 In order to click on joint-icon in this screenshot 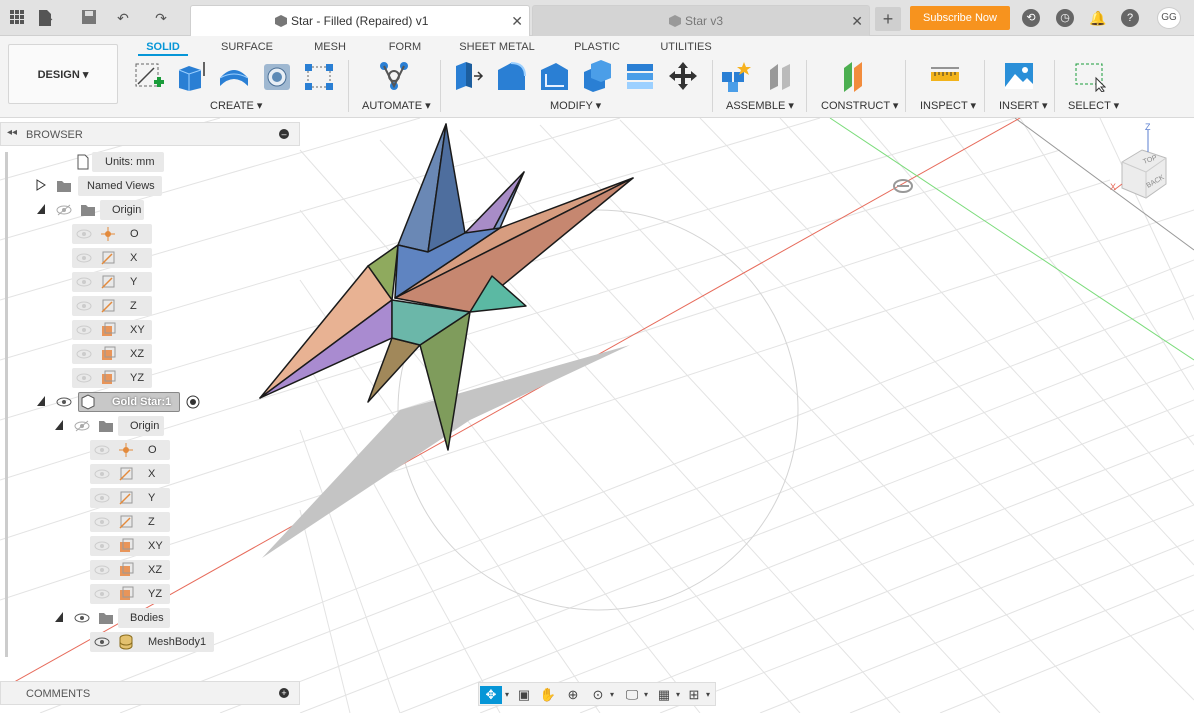, I will do `click(780, 76)`.